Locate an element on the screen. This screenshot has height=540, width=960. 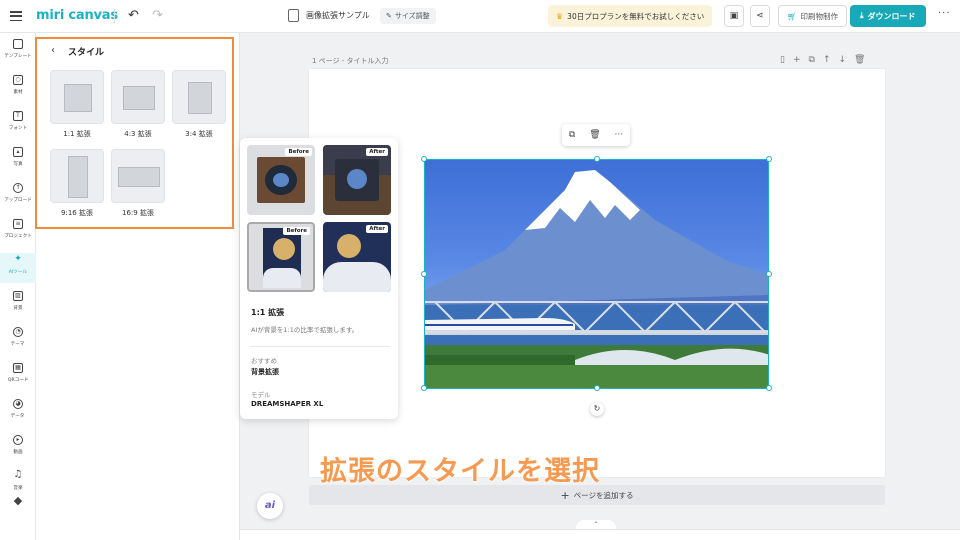
resize-label: サイズ調整 is located at coordinates (412, 16).